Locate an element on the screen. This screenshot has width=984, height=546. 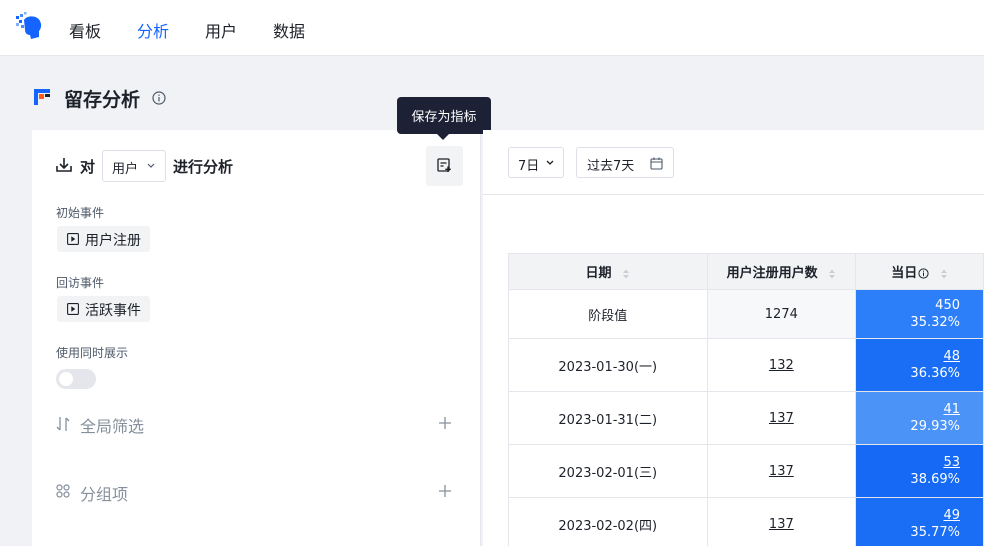
simultaneous-display-toggle is located at coordinates (76, 379).